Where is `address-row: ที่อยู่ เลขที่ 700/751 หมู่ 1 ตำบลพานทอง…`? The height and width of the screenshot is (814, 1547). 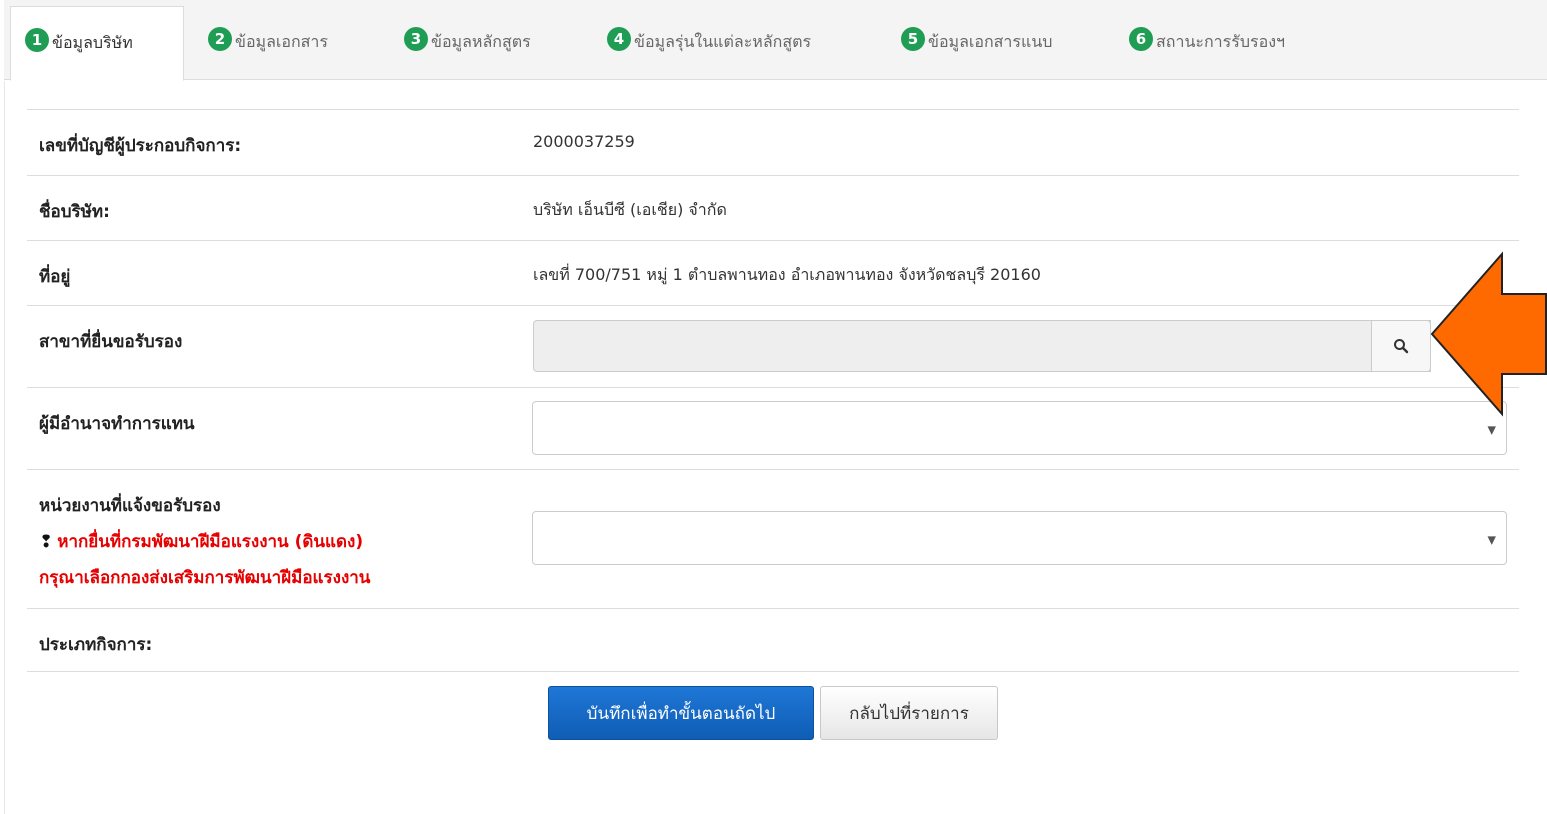 address-row: ที่อยู่ เลขที่ 700/751 หมู่ 1 ตำบลพานทอง… is located at coordinates (773, 272).